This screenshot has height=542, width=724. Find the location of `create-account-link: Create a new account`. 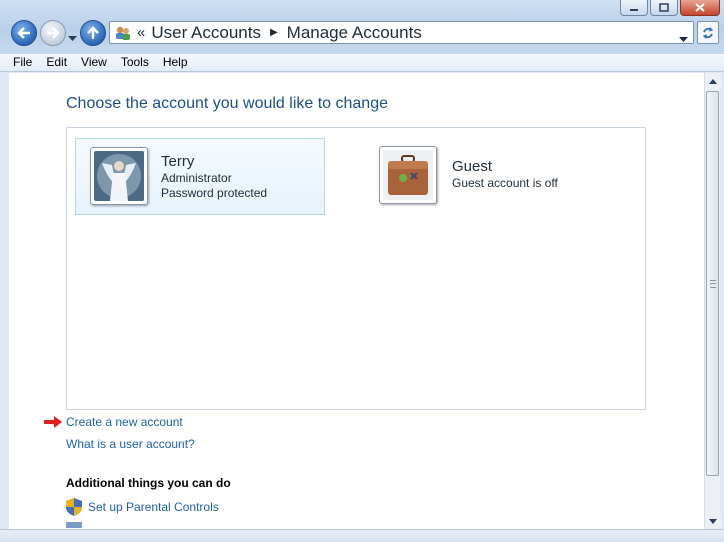

create-account-link: Create a new account is located at coordinates (124, 422).